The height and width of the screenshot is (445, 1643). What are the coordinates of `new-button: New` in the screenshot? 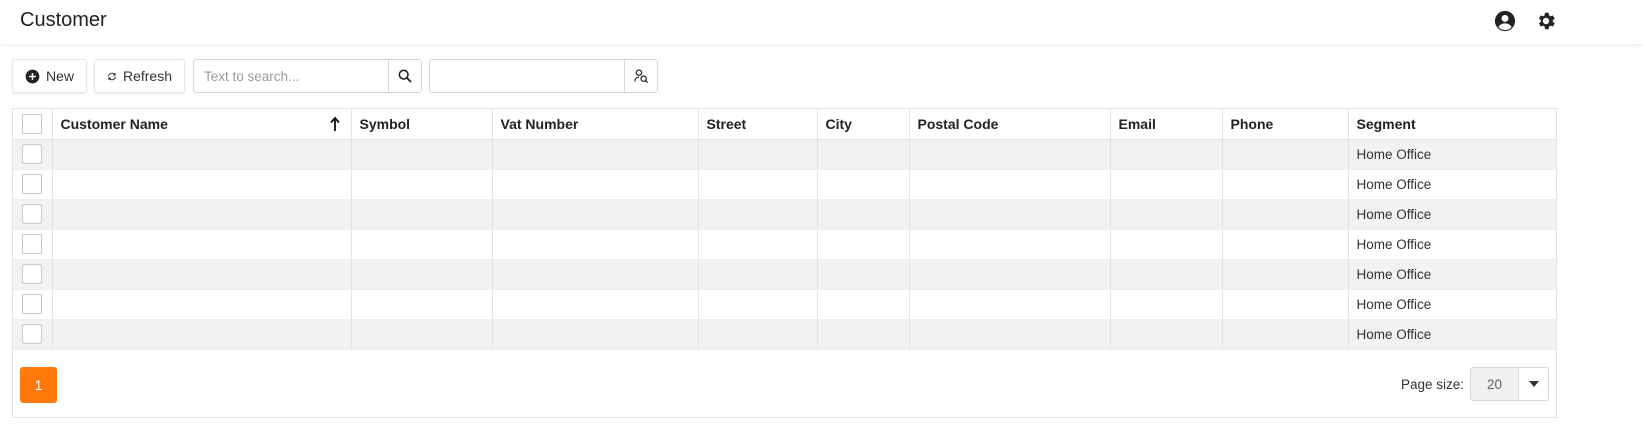 It's located at (49, 76).